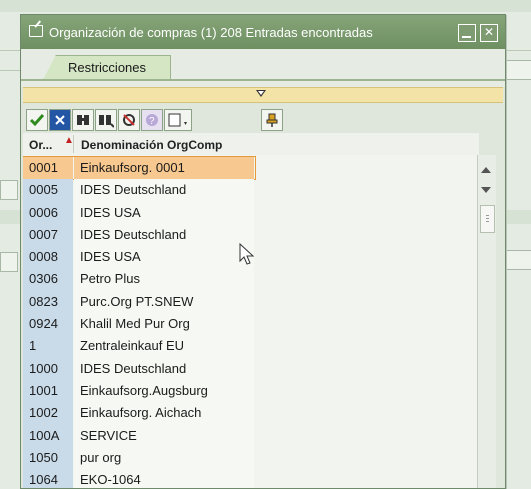 This screenshot has height=489, width=531. I want to click on cell-org-key: 0008, so click(48, 257).